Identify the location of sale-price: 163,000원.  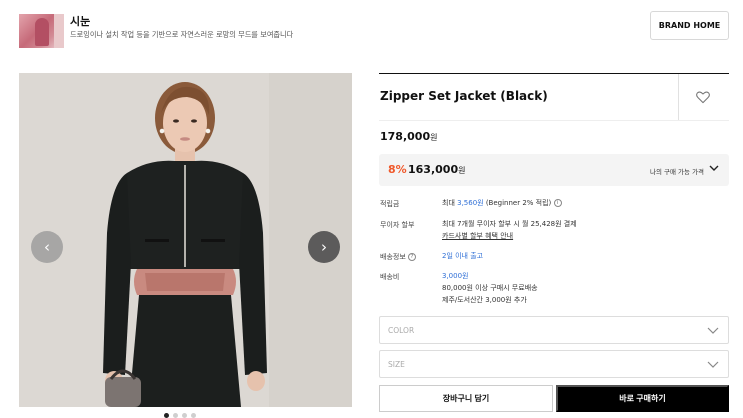
(436, 169).